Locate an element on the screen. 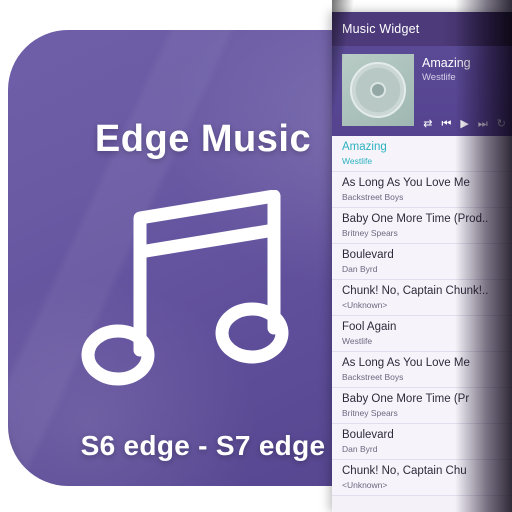  play-icon: ▶ is located at coordinates (464, 124).